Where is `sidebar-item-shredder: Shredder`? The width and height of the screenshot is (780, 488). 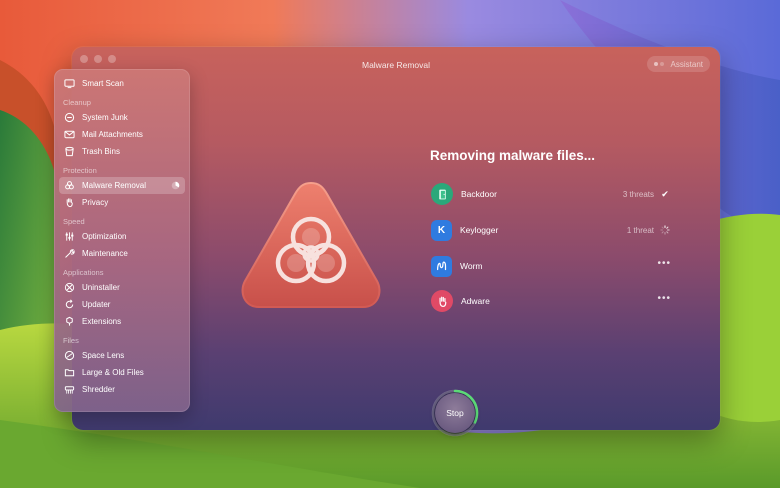
sidebar-item-shredder: Shredder is located at coordinates (122, 389).